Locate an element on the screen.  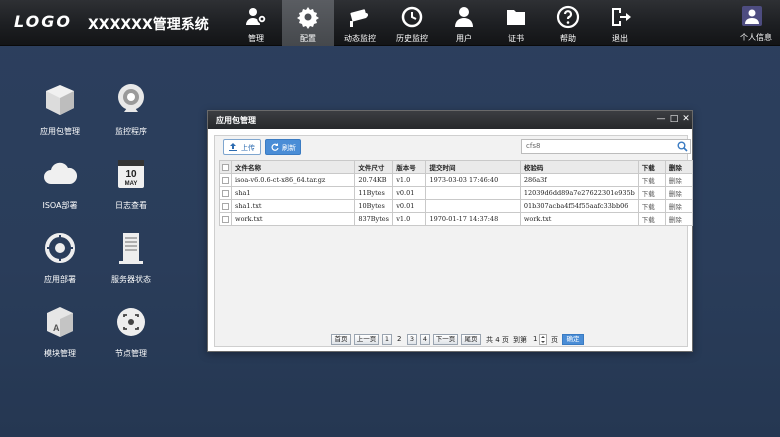
first-page-button: 首页 is located at coordinates (341, 339).